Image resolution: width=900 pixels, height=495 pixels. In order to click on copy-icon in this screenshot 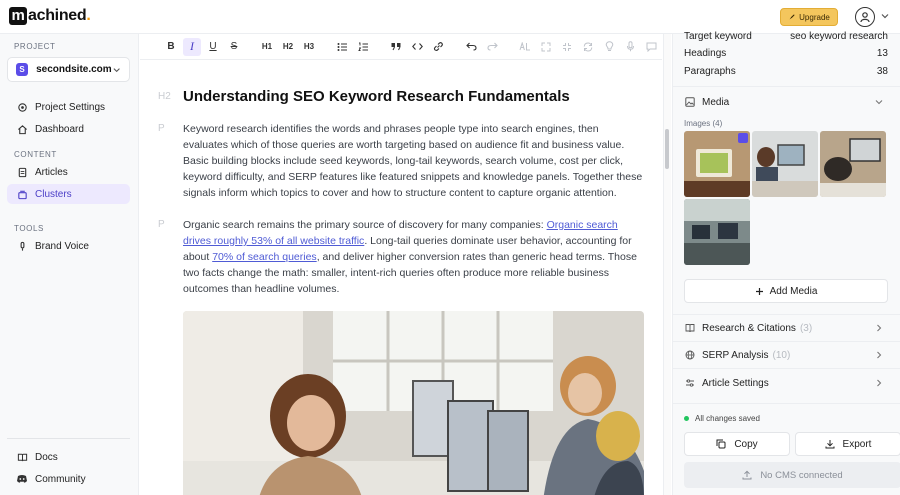, I will do `click(721, 444)`.